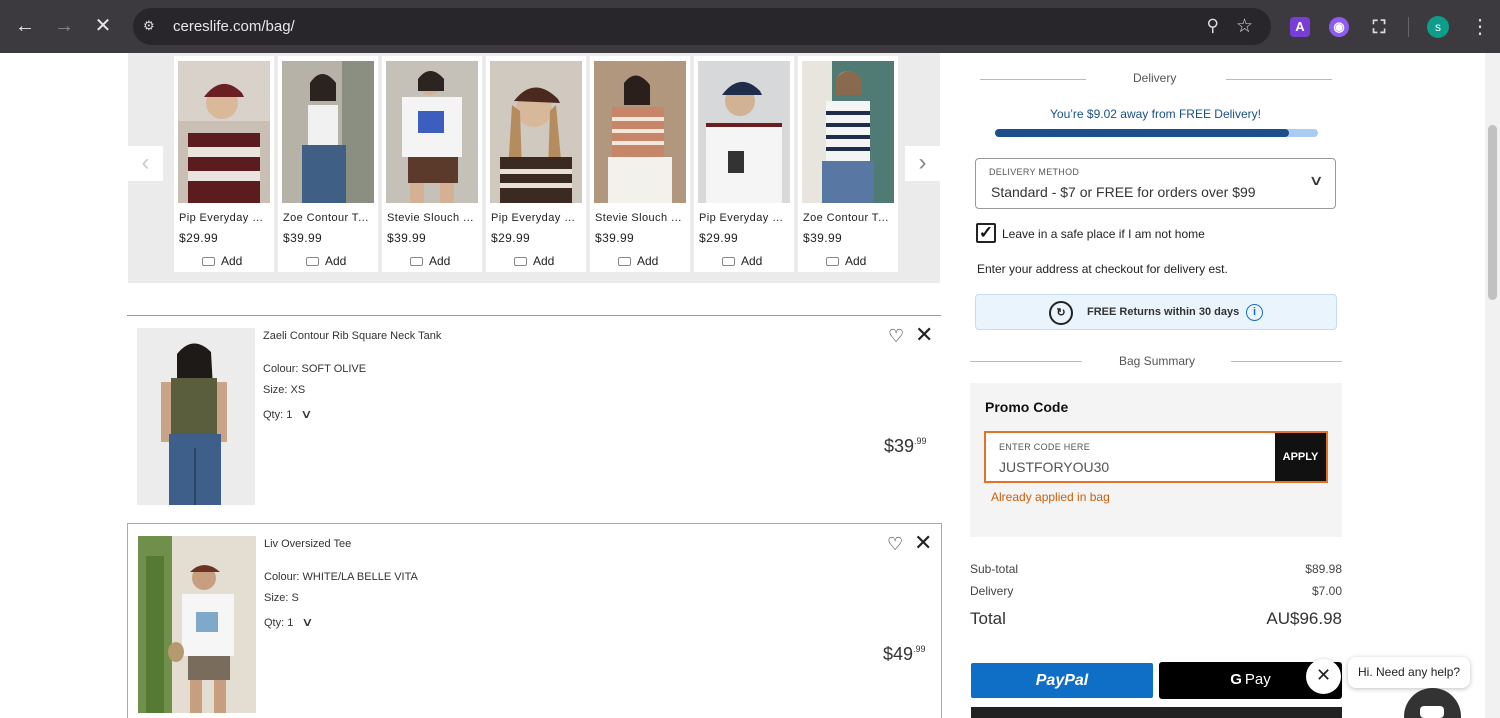 The width and height of the screenshot is (1500, 718). Describe the element at coordinates (1432, 703) in the screenshot. I see `chat-launcher-icon` at that location.